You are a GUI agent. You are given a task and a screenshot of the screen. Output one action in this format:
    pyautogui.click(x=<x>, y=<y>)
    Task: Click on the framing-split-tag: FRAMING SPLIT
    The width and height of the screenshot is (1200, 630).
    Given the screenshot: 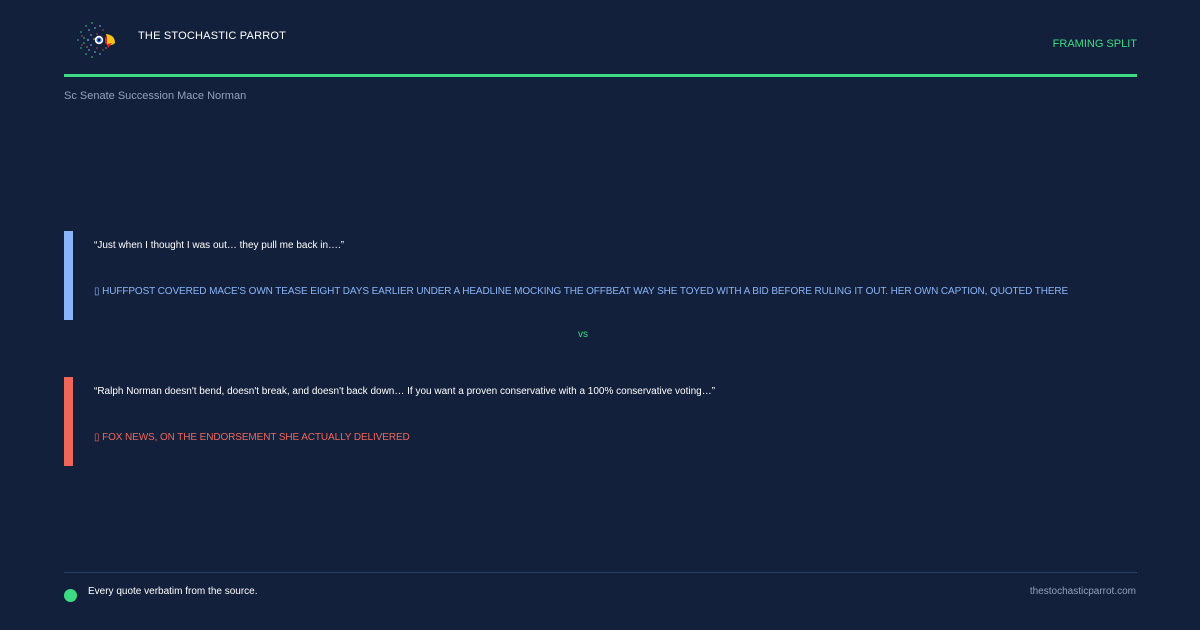 What is the action you would take?
    pyautogui.click(x=1094, y=44)
    